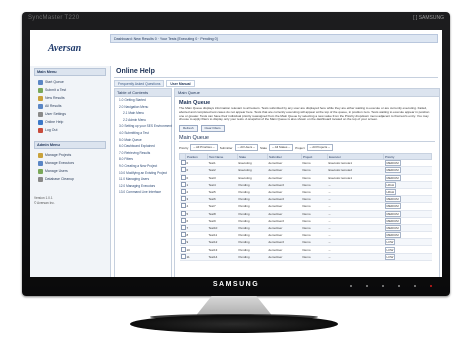  Describe the element at coordinates (143, 107) in the screenshot. I see `toc-link: 2.0 Navigation Menu` at that location.